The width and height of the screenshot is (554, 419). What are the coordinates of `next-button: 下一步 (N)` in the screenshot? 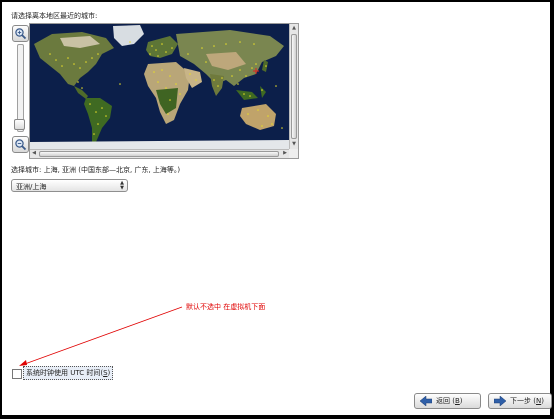 It's located at (520, 401).